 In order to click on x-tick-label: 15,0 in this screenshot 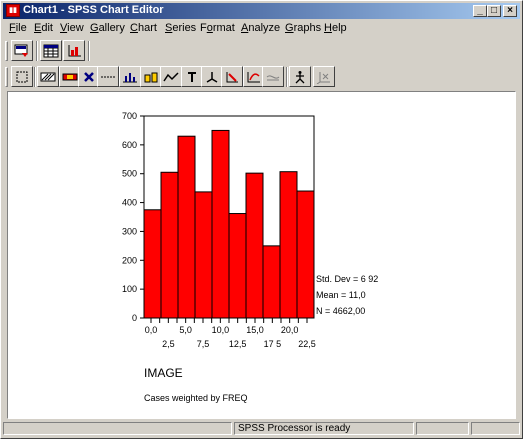, I will do `click(255, 330)`.